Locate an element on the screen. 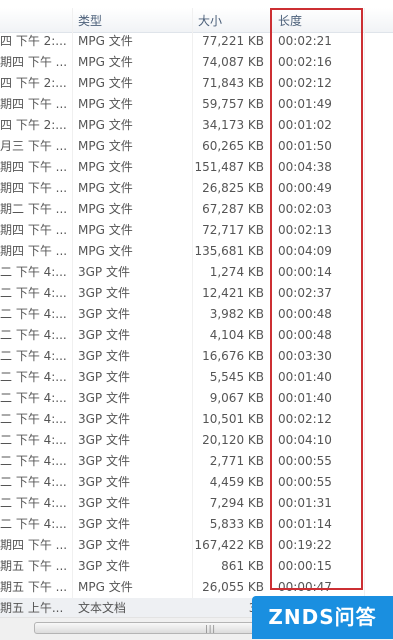  table-row: 期四 下午 ... MPG 文件 135,681 KB 00:04:09 is located at coordinates (196, 251).